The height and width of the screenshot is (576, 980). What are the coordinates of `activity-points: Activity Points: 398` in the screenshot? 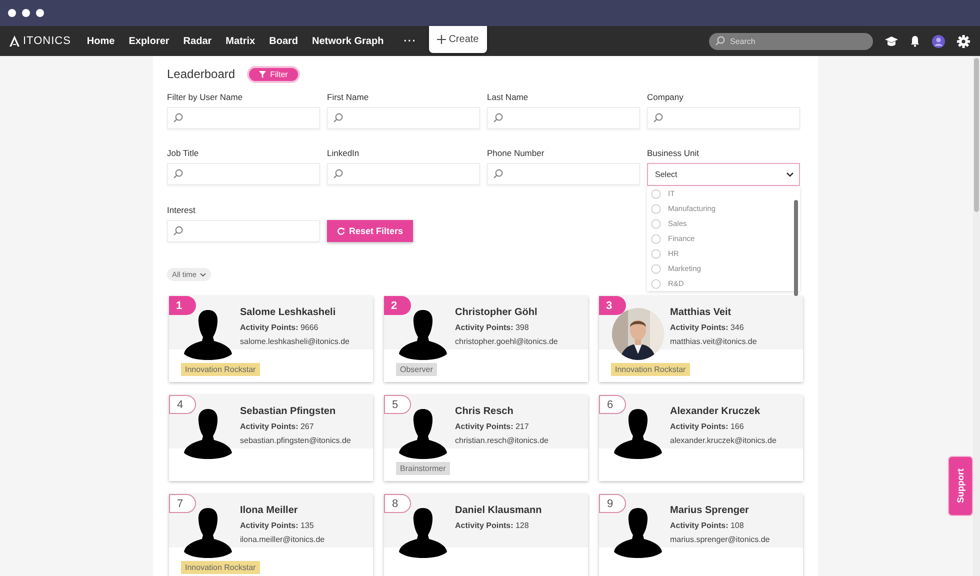 It's located at (492, 327).